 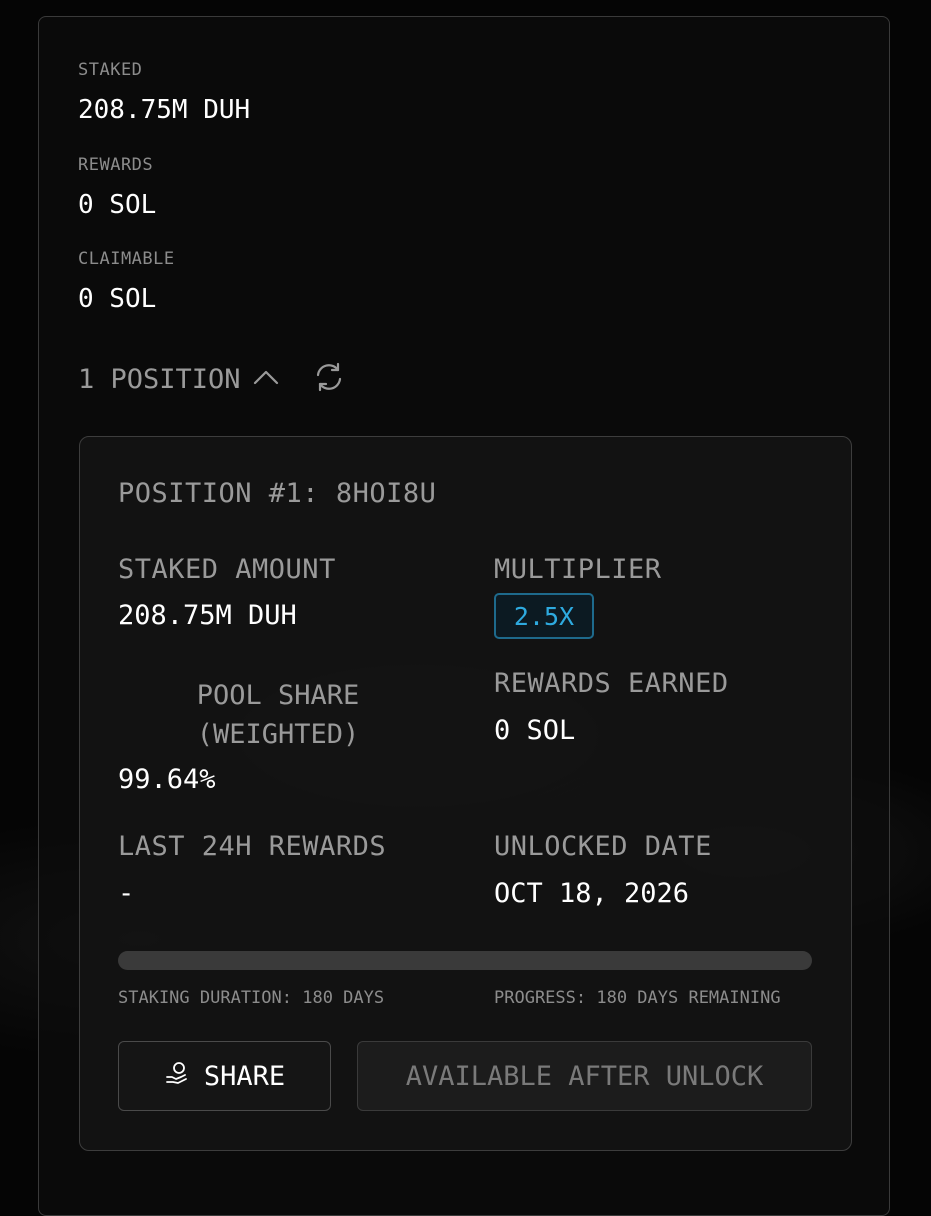 What do you see at coordinates (252, 846) in the screenshot?
I see `last24h-rewards-label: LAST 24H REWARDS` at bounding box center [252, 846].